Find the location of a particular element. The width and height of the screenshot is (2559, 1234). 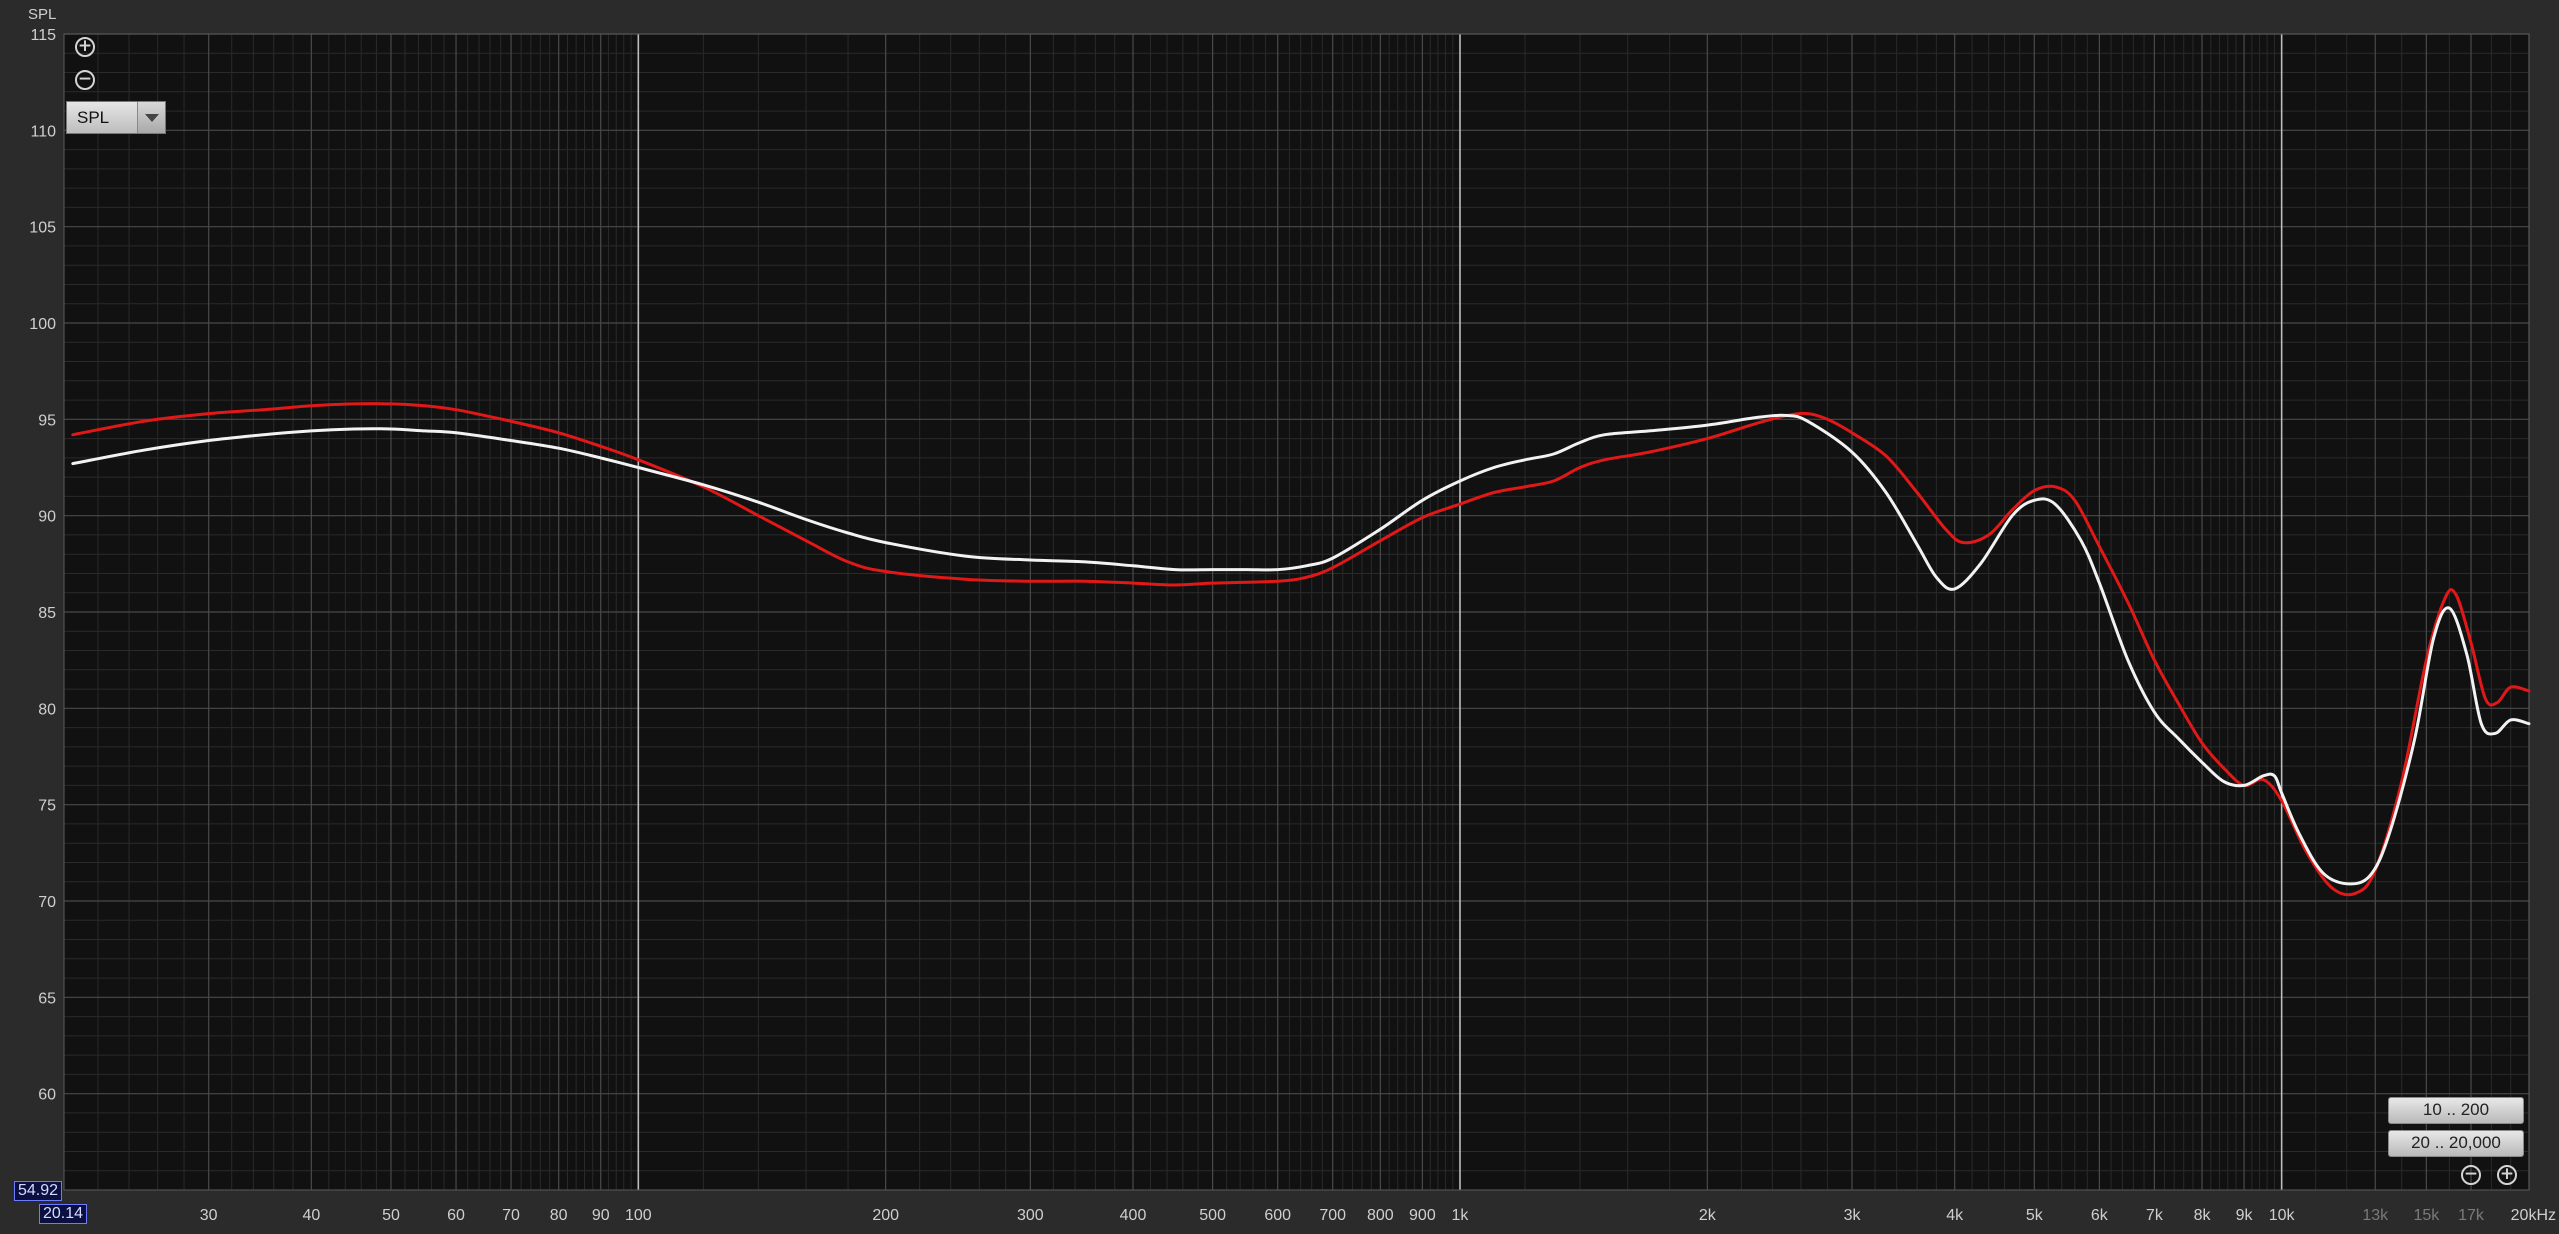

x-tick-label: 50 is located at coordinates (391, 1215).